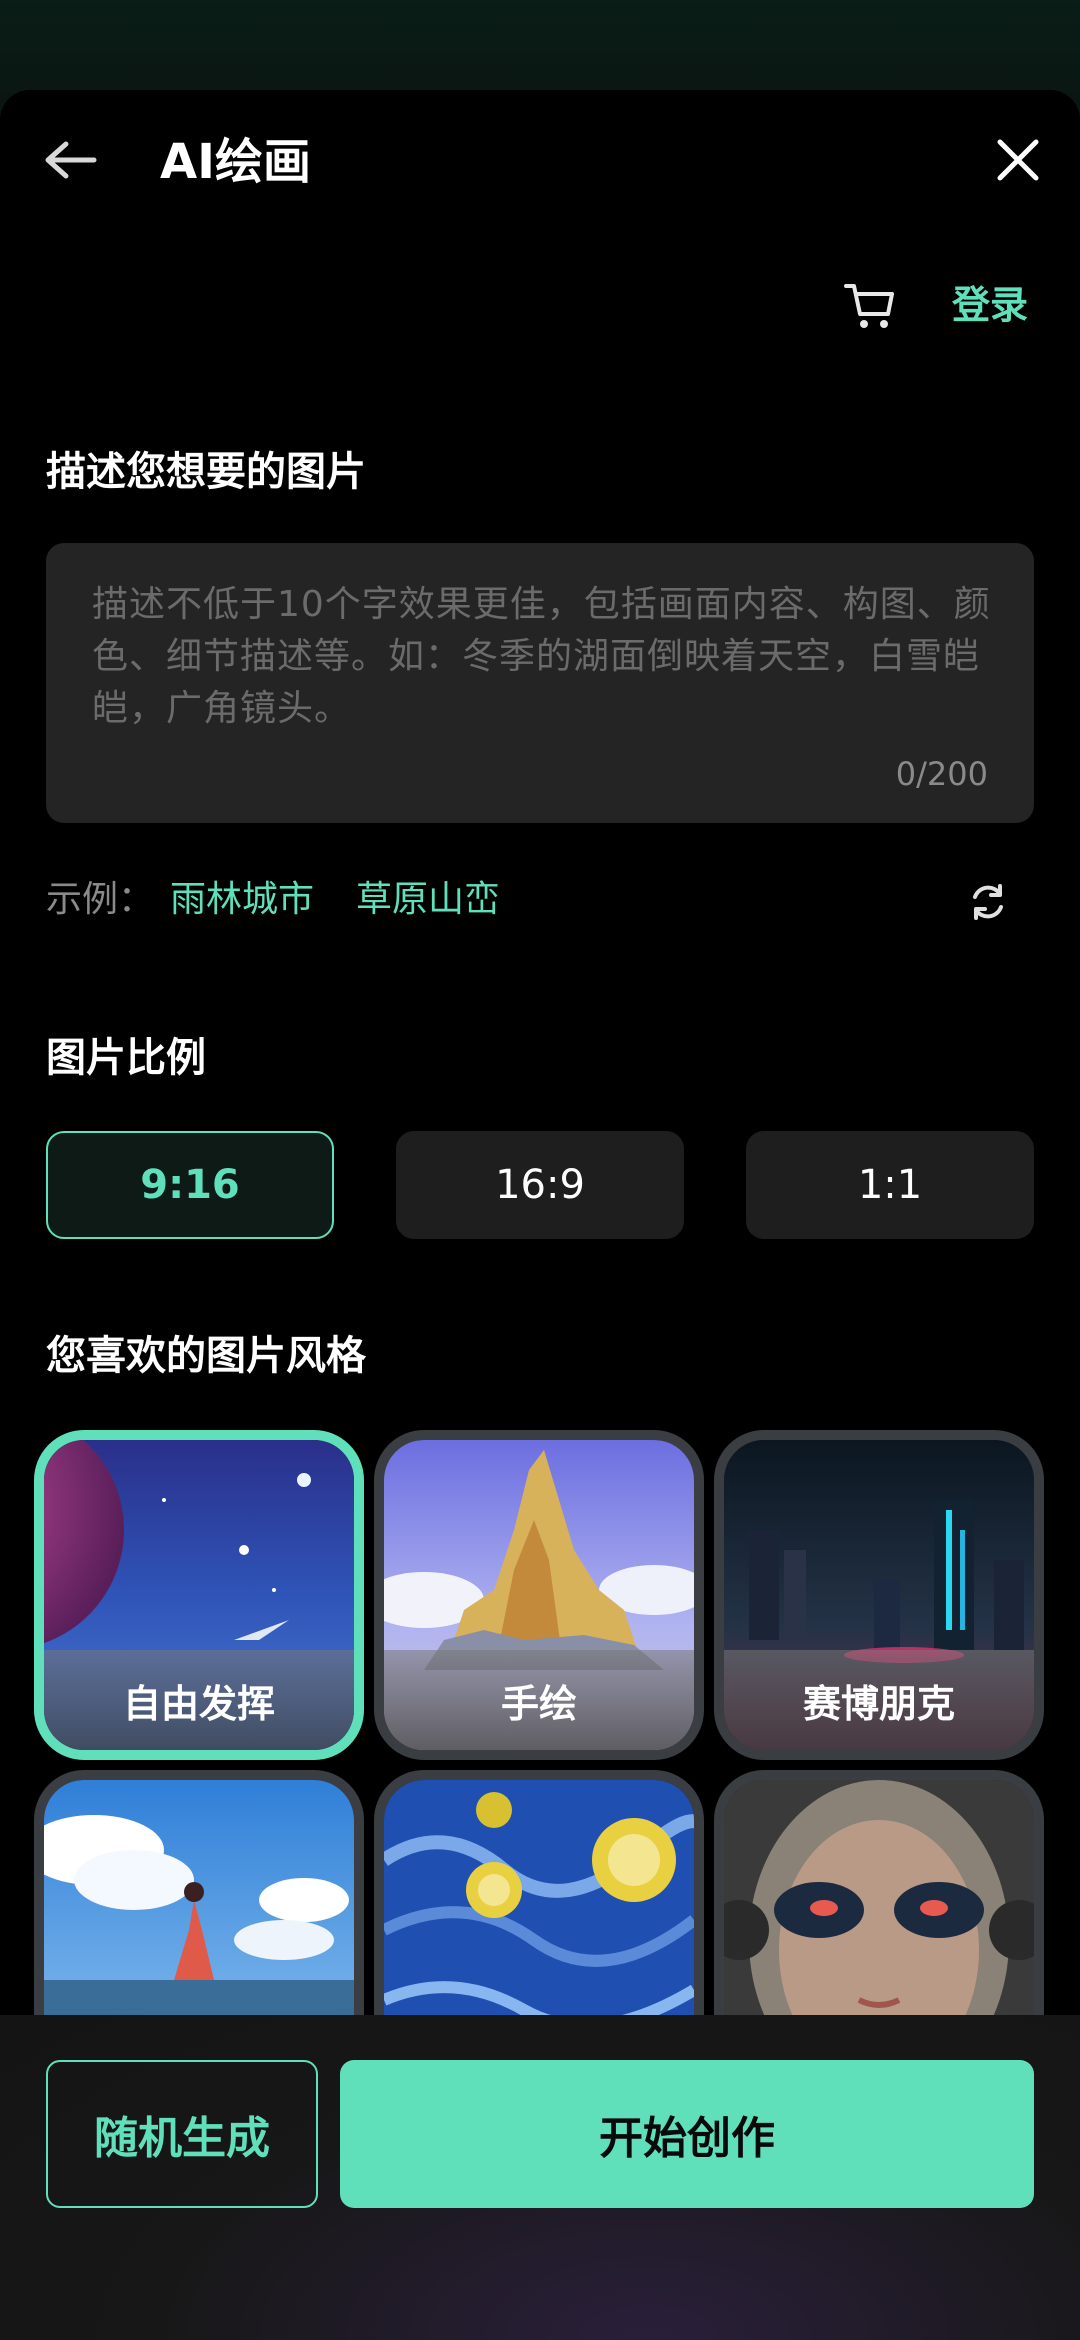 This screenshot has height=2340, width=1080. Describe the element at coordinates (199, 1595) in the screenshot. I see `style-card-free: 自由发挥` at that location.